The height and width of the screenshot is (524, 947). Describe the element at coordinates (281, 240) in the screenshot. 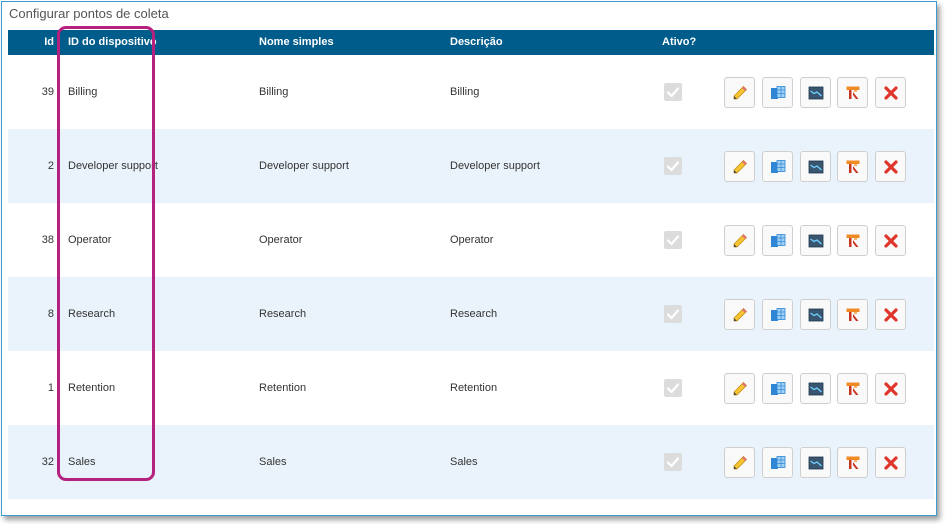

I see `row-simple-name: Operator` at that location.